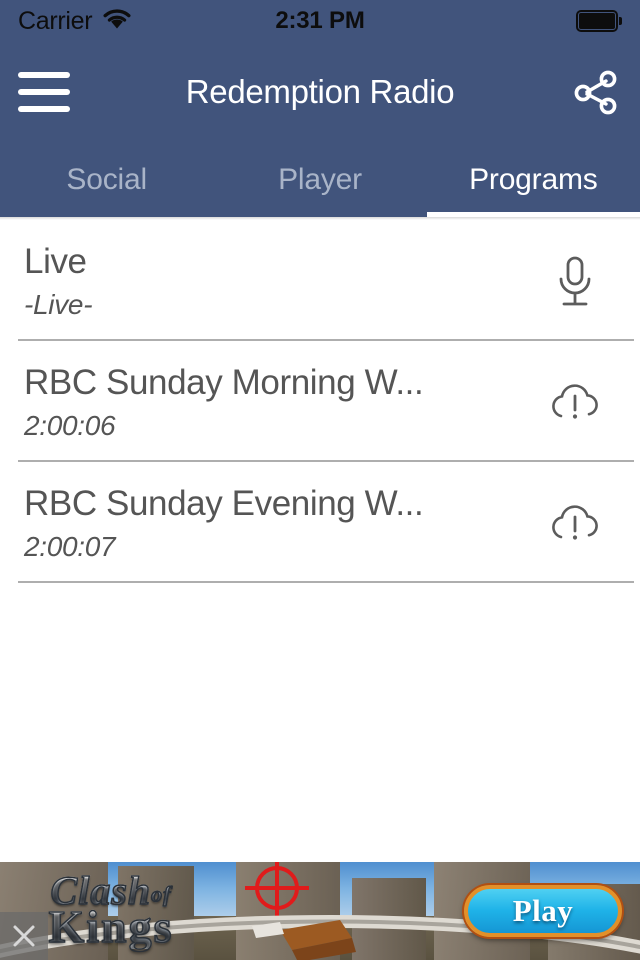  Describe the element at coordinates (55, 261) in the screenshot. I see `list-item-title: Live` at that location.